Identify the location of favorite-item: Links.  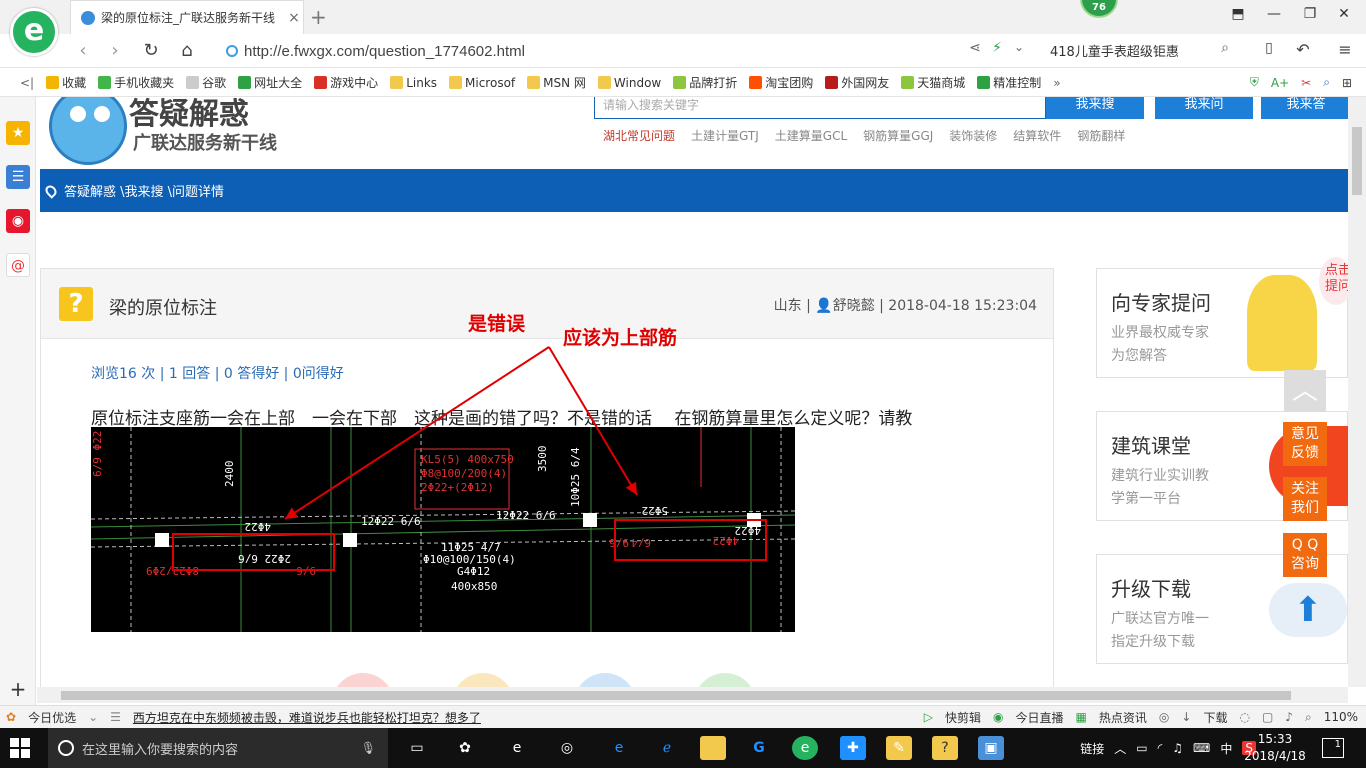
(413, 82).